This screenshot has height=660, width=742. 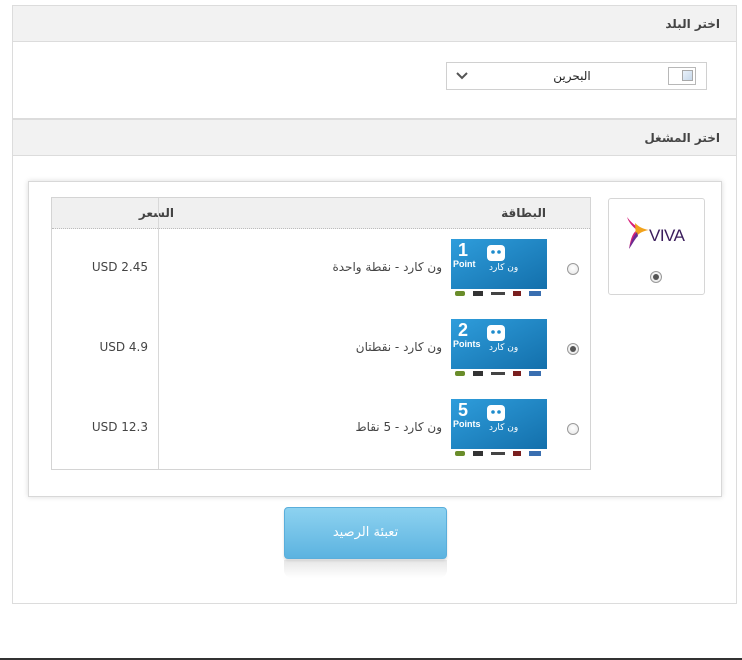 What do you see at coordinates (398, 427) in the screenshot?
I see `card-name: ون كارد - 5 نقاط` at bounding box center [398, 427].